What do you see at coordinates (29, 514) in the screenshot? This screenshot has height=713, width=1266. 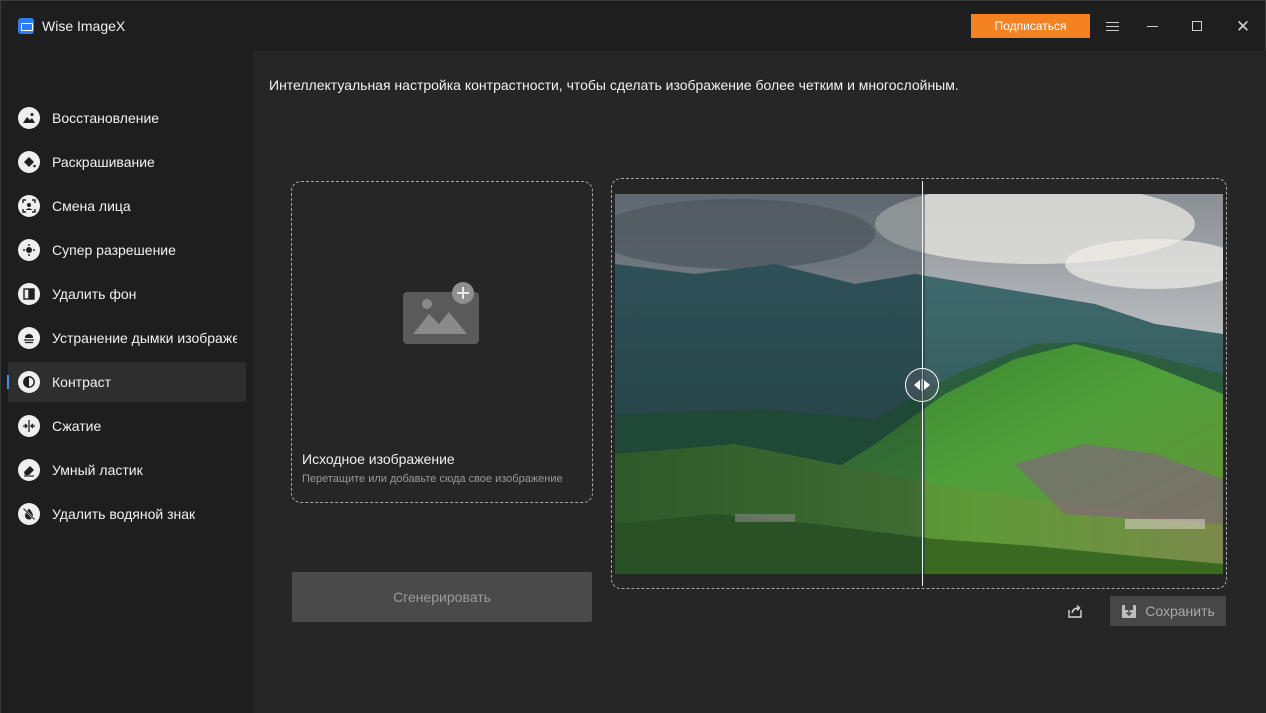 I see `remove-watermark-icon` at bounding box center [29, 514].